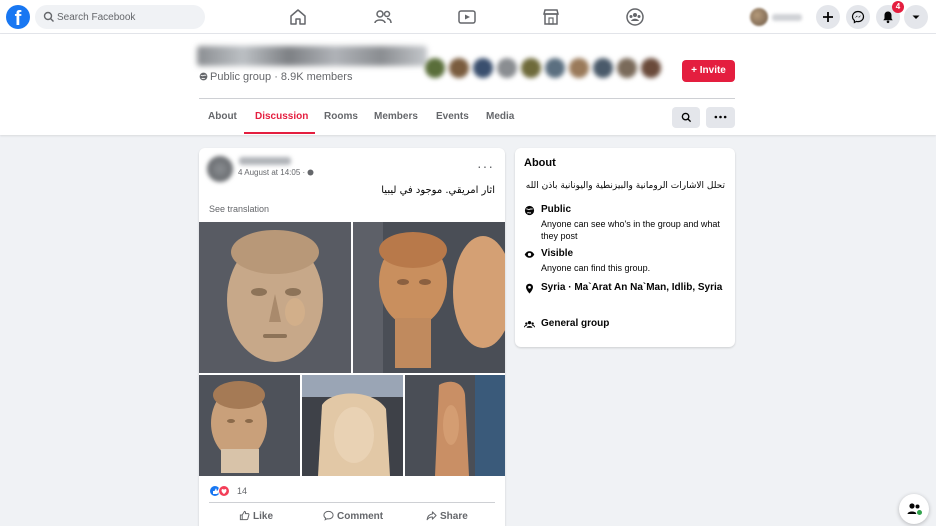 Image resolution: width=936 pixels, height=526 pixels. What do you see at coordinates (551, 17) in the screenshot?
I see `marketplace-icon` at bounding box center [551, 17].